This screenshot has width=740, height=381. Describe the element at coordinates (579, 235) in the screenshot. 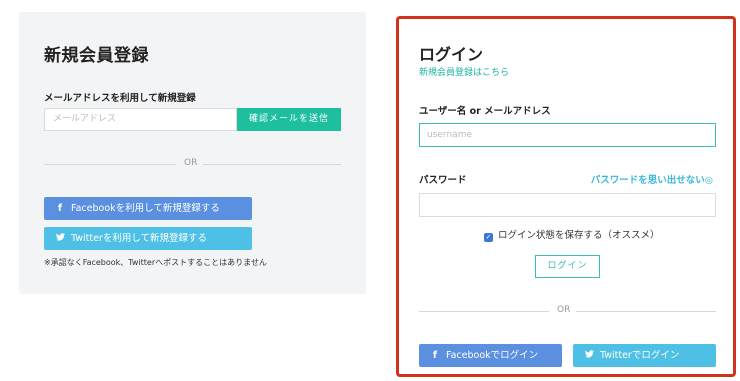

I see `remember-label: ログイン状態を保存する（オススメ）` at that location.